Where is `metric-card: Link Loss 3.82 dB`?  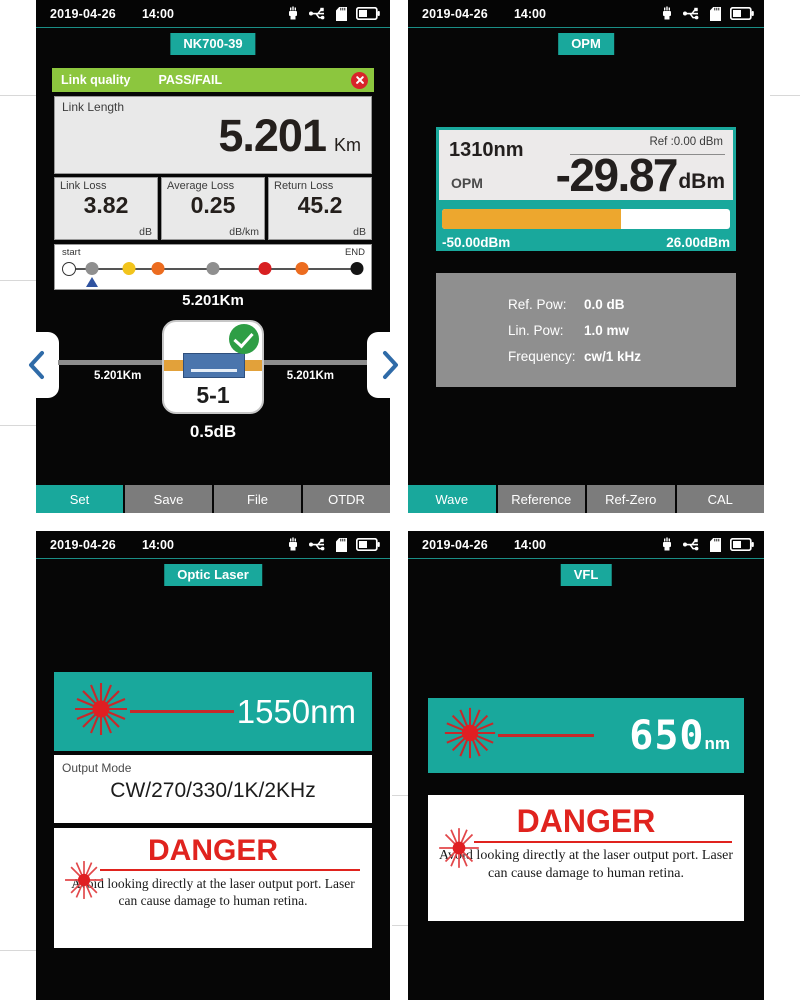 metric-card: Link Loss 3.82 dB is located at coordinates (106, 208).